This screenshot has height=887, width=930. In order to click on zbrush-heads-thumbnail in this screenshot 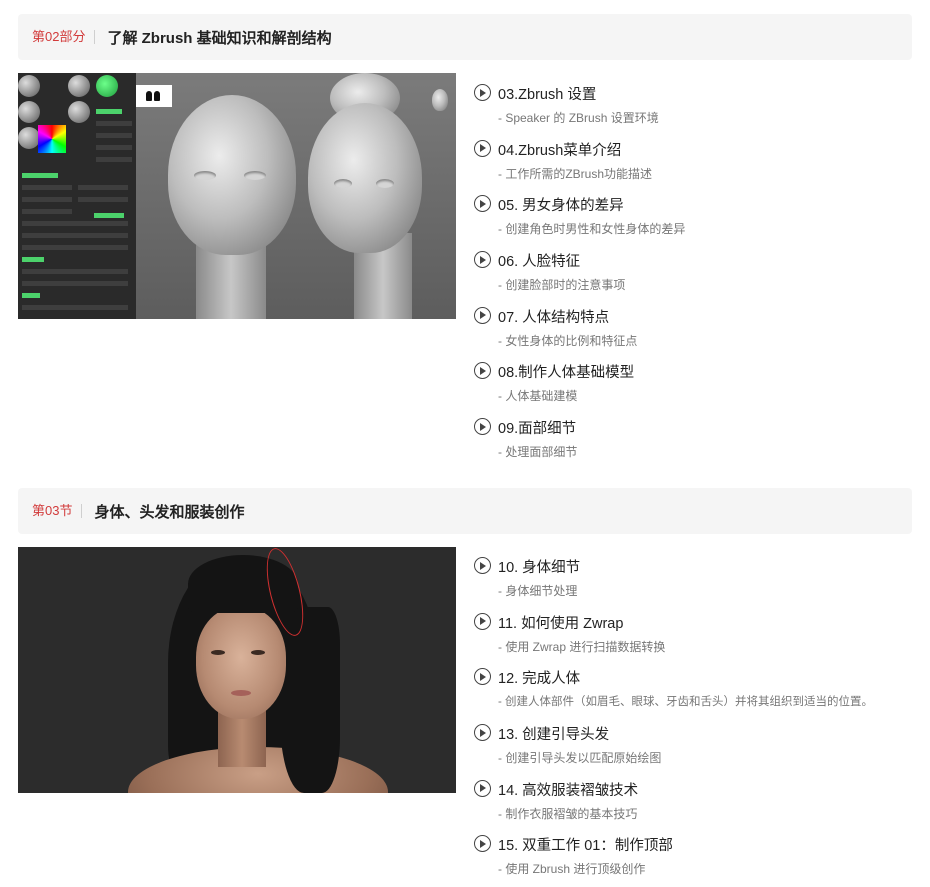, I will do `click(237, 196)`.